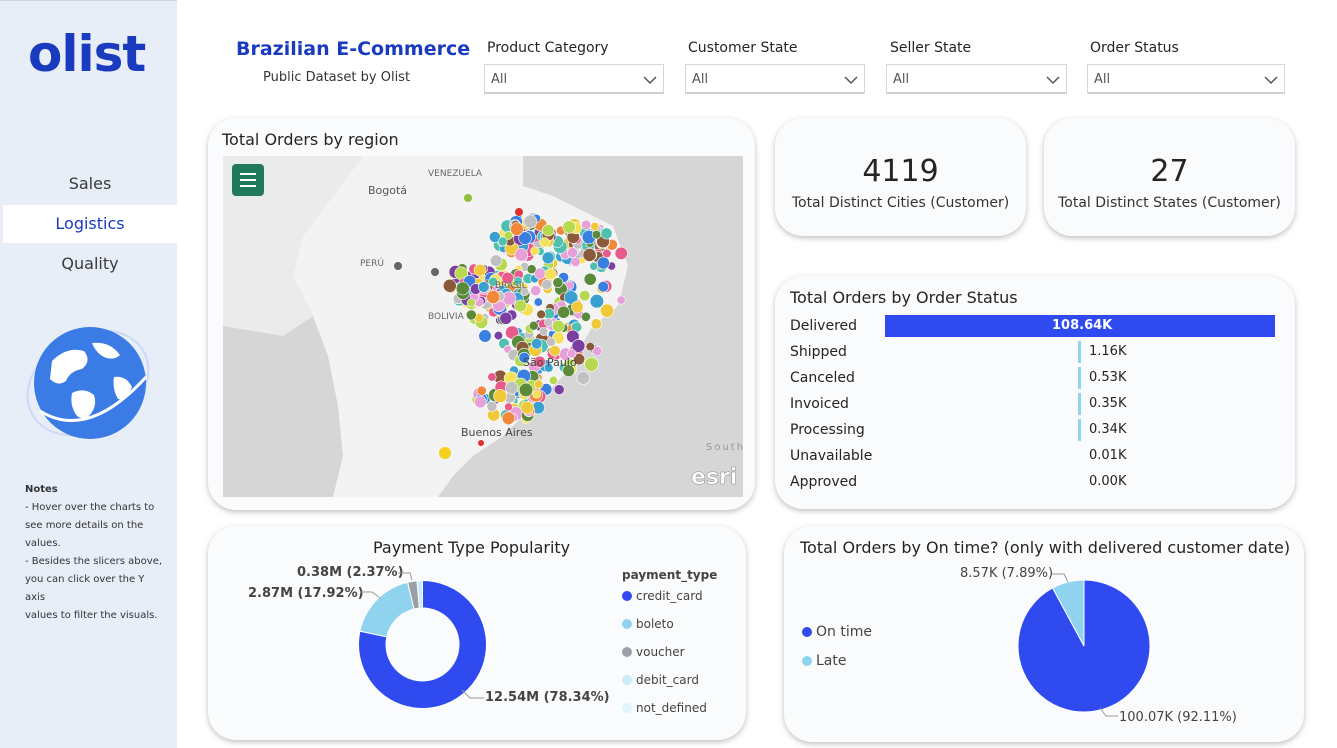  I want to click on payment-legend-voucher: voucher, so click(653, 652).